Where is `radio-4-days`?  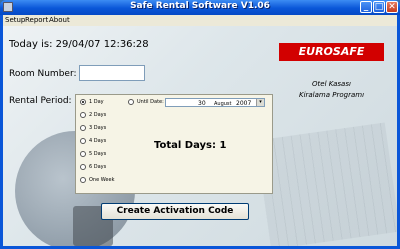
radio-4-days is located at coordinates (83, 141).